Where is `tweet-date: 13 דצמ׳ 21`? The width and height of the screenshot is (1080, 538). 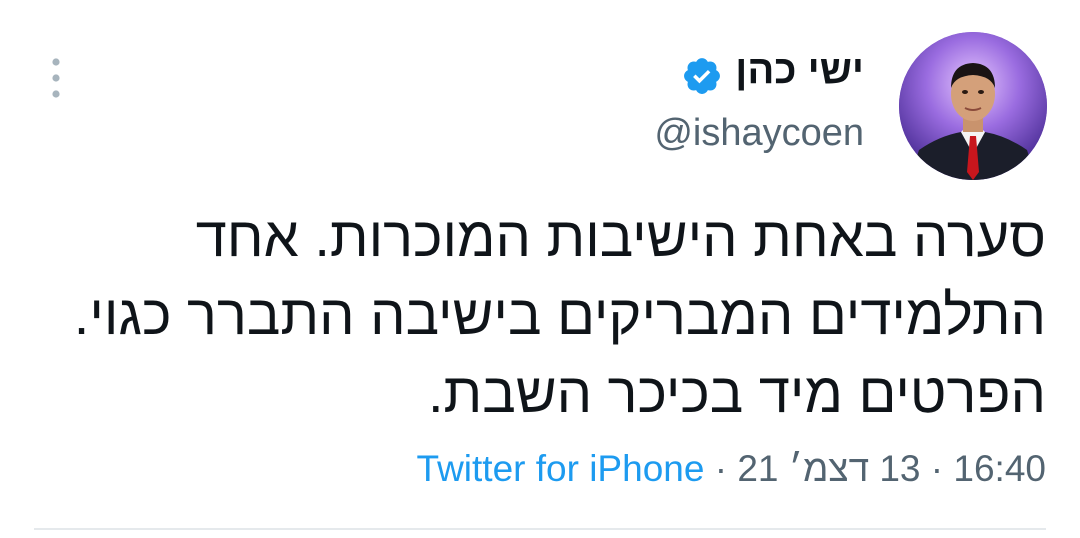 tweet-date: 13 דצמ׳ 21 is located at coordinates (828, 468).